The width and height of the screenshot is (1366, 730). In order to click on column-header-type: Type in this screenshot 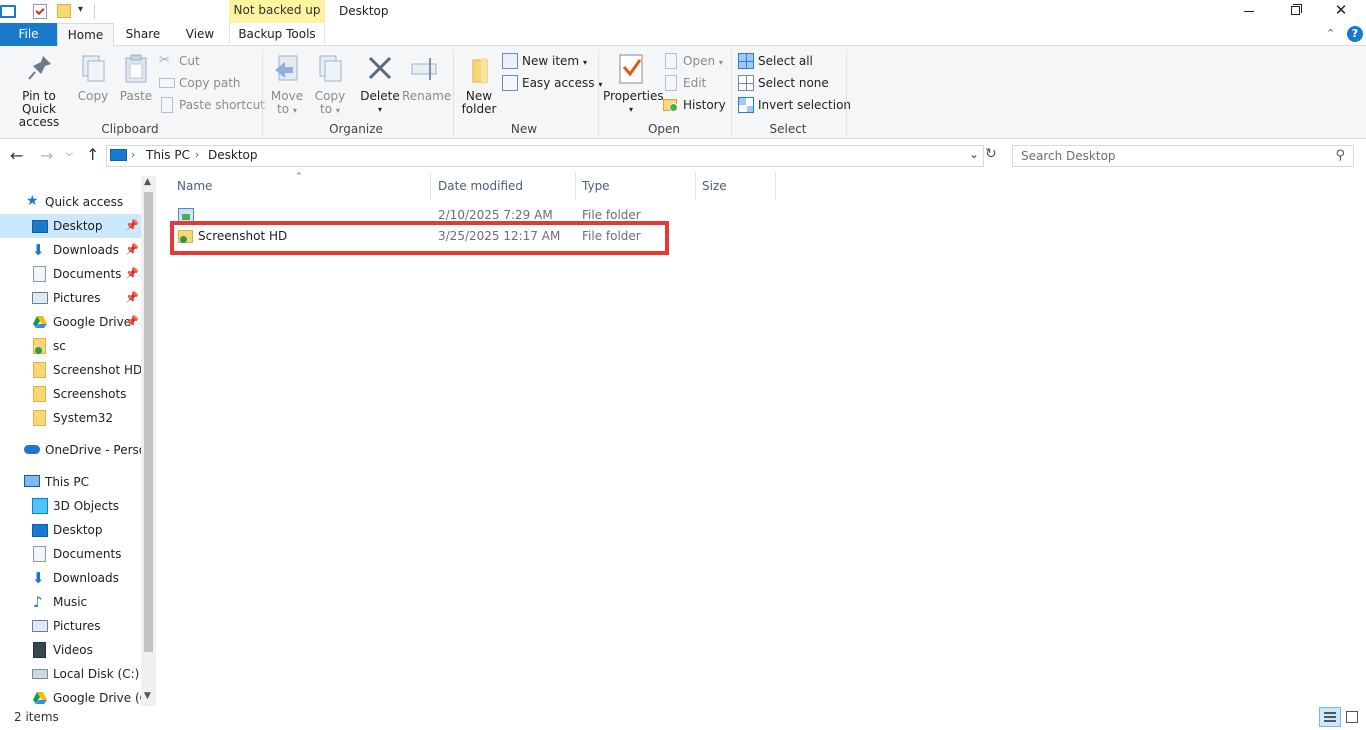, I will do `click(636, 186)`.